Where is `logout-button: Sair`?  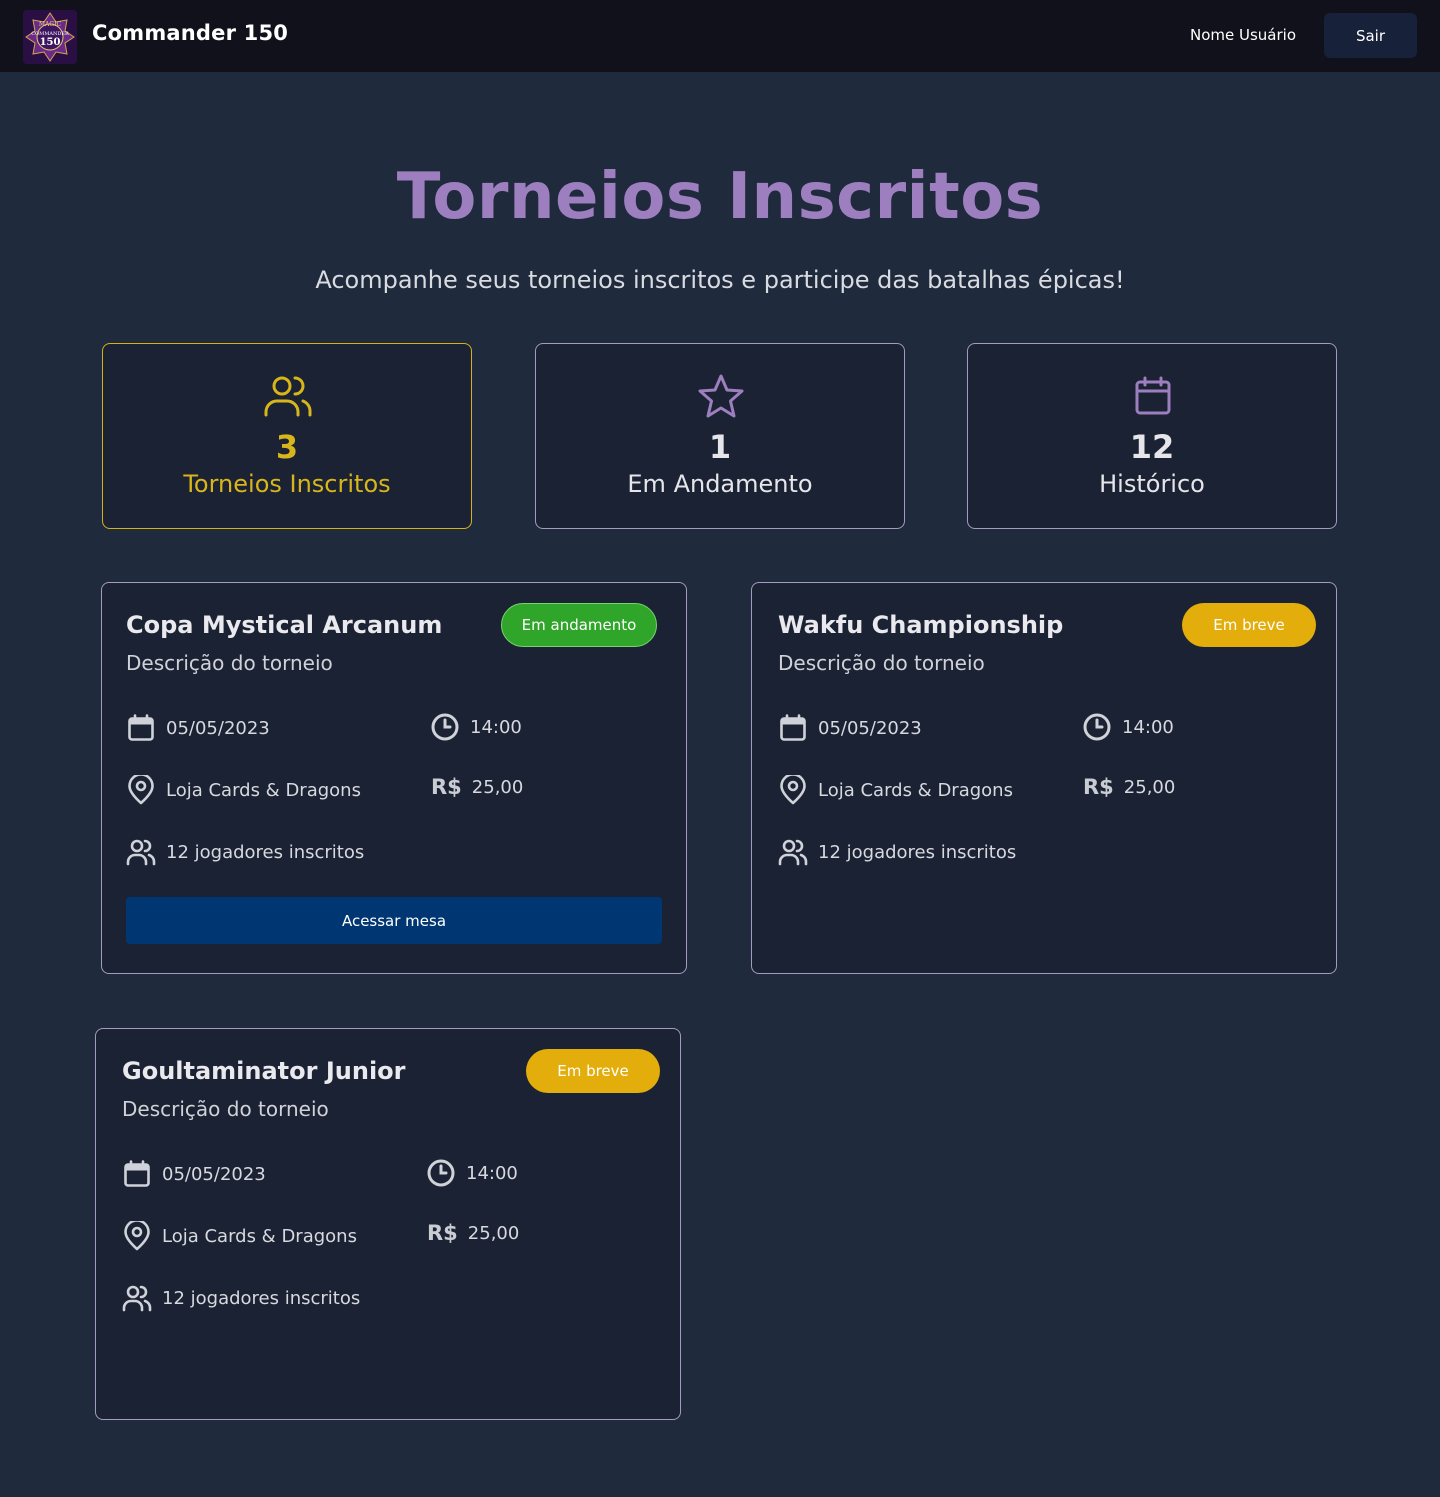 logout-button: Sair is located at coordinates (1370, 35).